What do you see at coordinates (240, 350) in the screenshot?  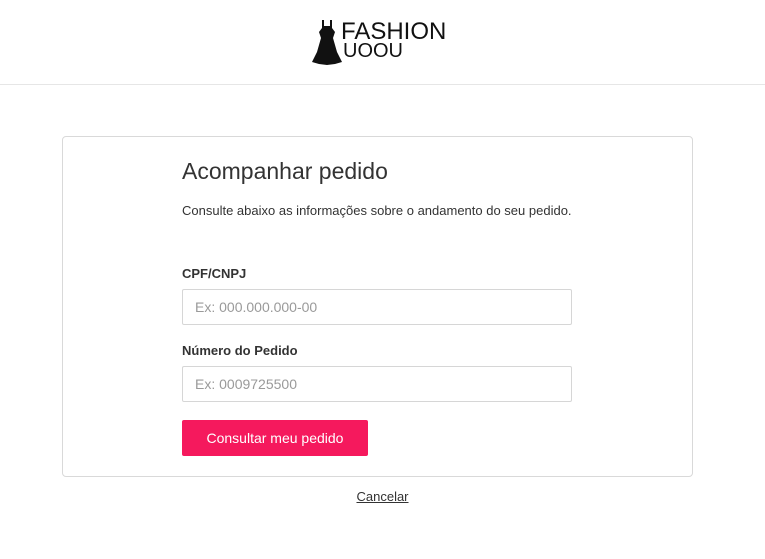 I see `order-number-label: Número do Pedido` at bounding box center [240, 350].